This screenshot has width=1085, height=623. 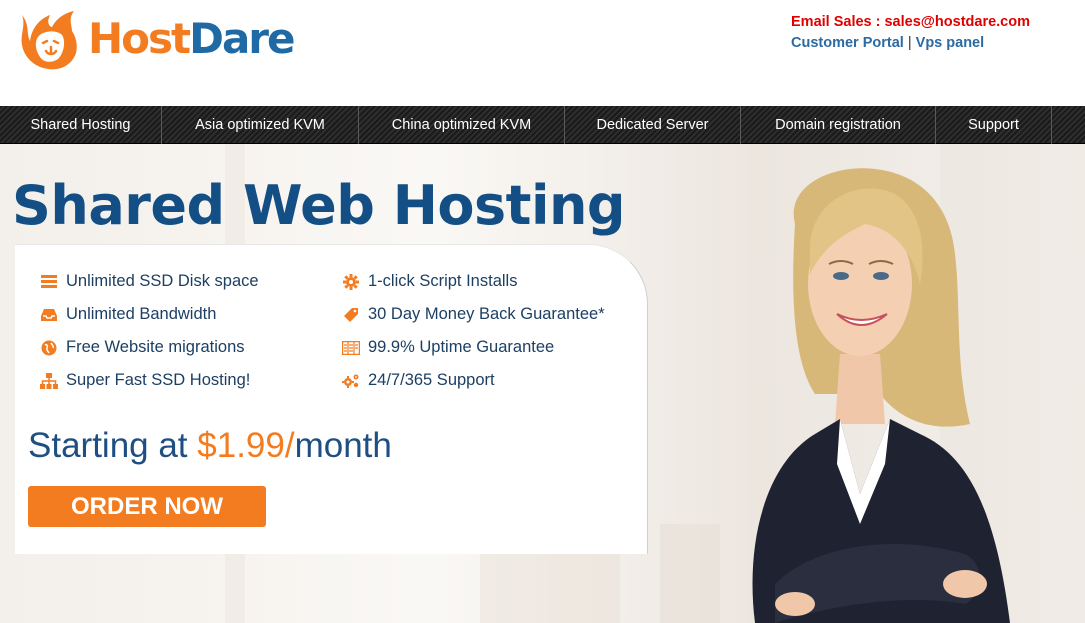 What do you see at coordinates (486, 314) in the screenshot?
I see `feature-label: 30 Day Money Back Guarantee*` at bounding box center [486, 314].